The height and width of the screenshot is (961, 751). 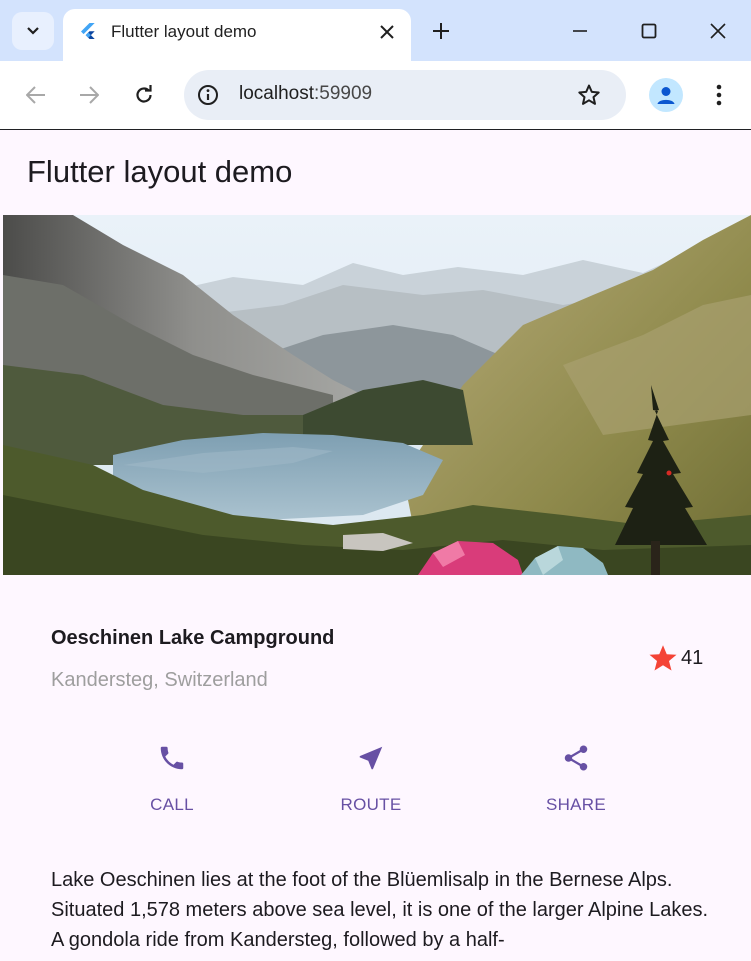 I want to click on maximize-icon, so click(x=649, y=31).